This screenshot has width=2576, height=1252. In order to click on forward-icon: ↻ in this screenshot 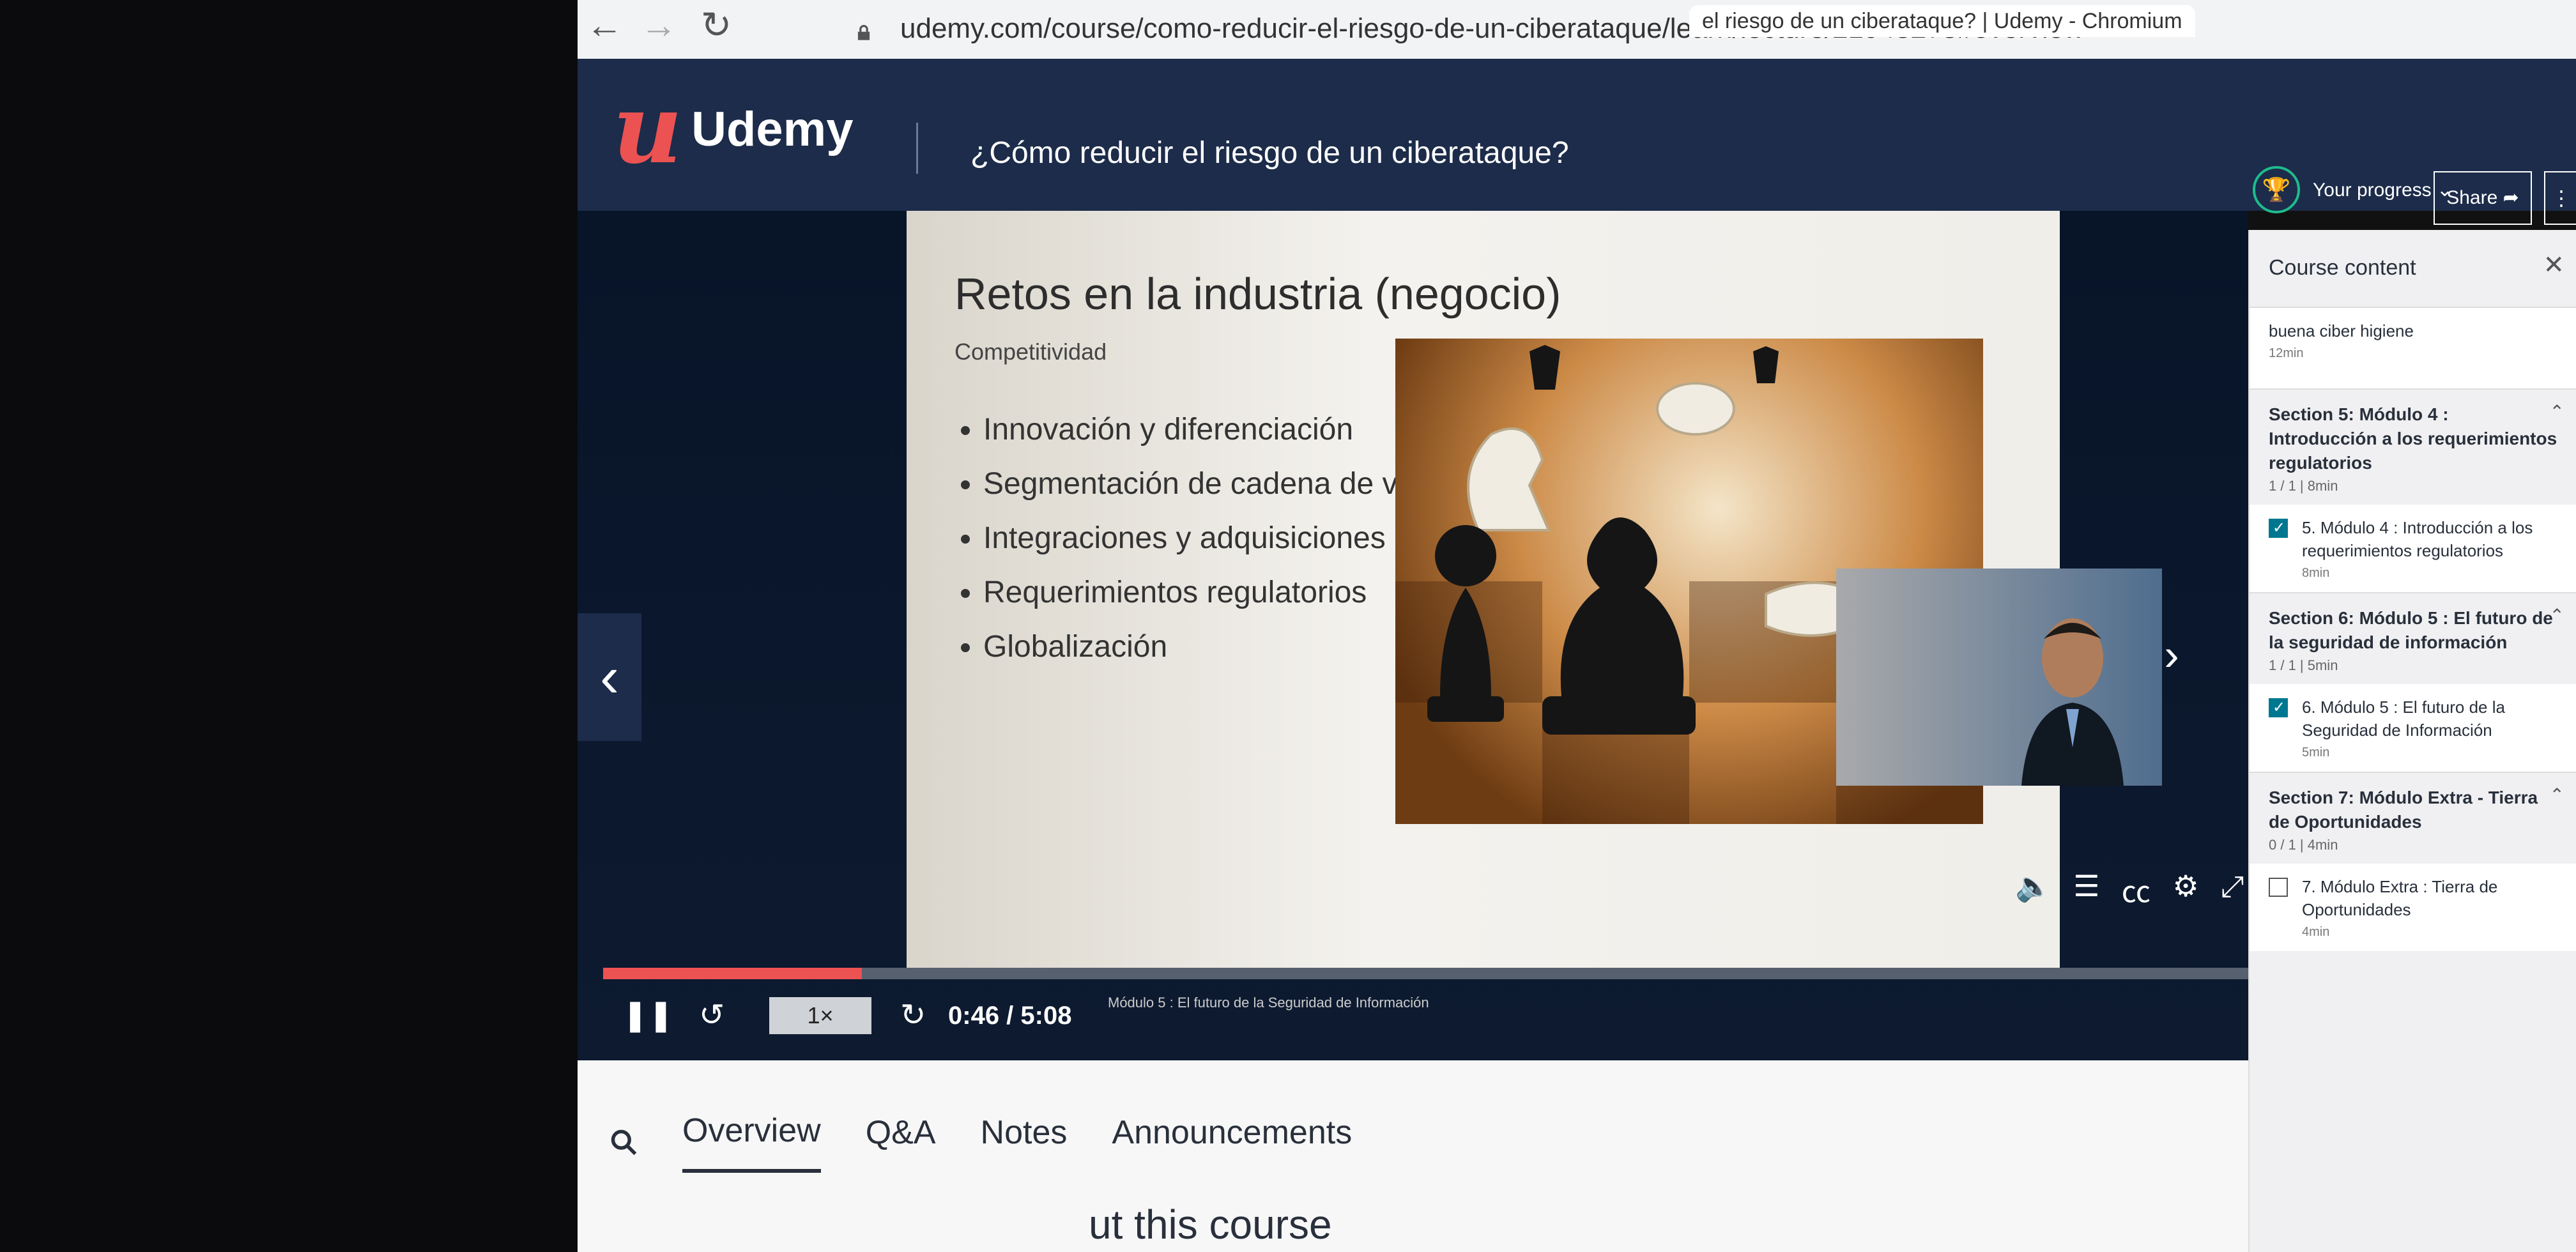, I will do `click(913, 1016)`.